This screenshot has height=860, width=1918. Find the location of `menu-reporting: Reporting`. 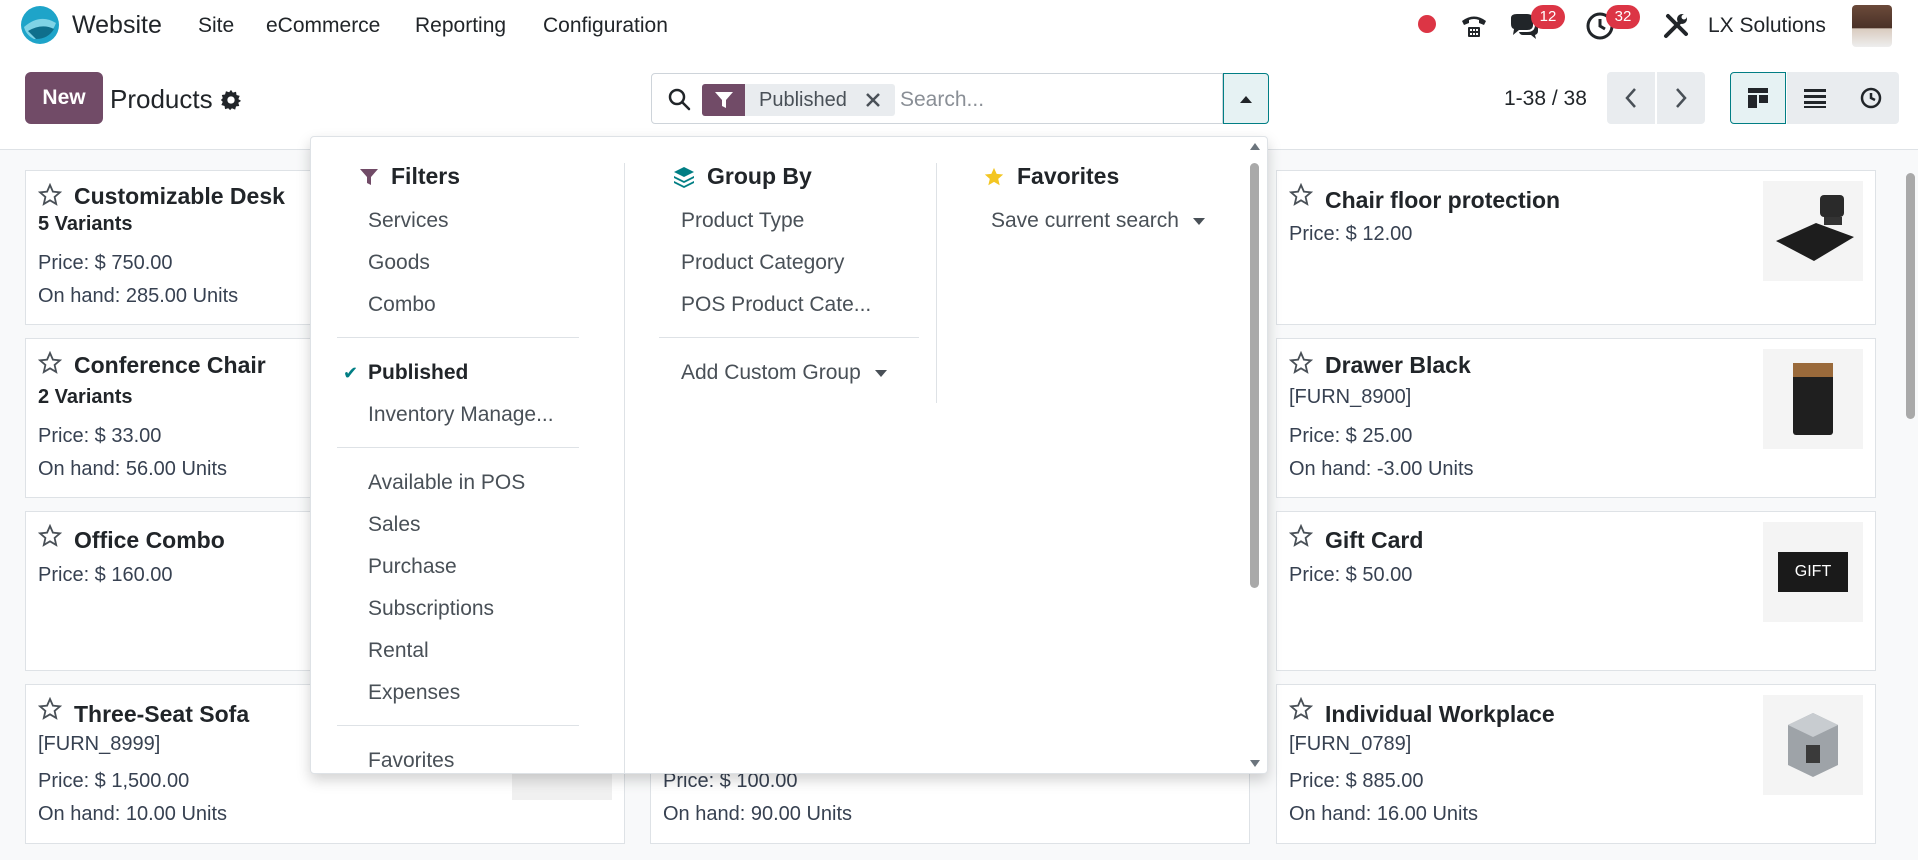

menu-reporting: Reporting is located at coordinates (460, 26).